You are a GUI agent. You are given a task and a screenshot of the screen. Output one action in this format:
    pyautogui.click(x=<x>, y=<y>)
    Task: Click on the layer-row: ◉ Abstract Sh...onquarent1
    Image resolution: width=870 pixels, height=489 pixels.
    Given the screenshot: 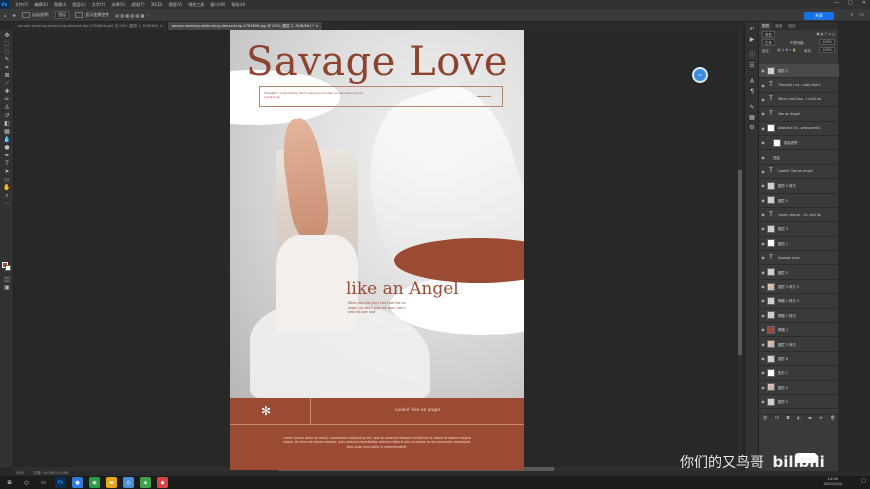 What is the action you would take?
    pyautogui.click(x=799, y=129)
    